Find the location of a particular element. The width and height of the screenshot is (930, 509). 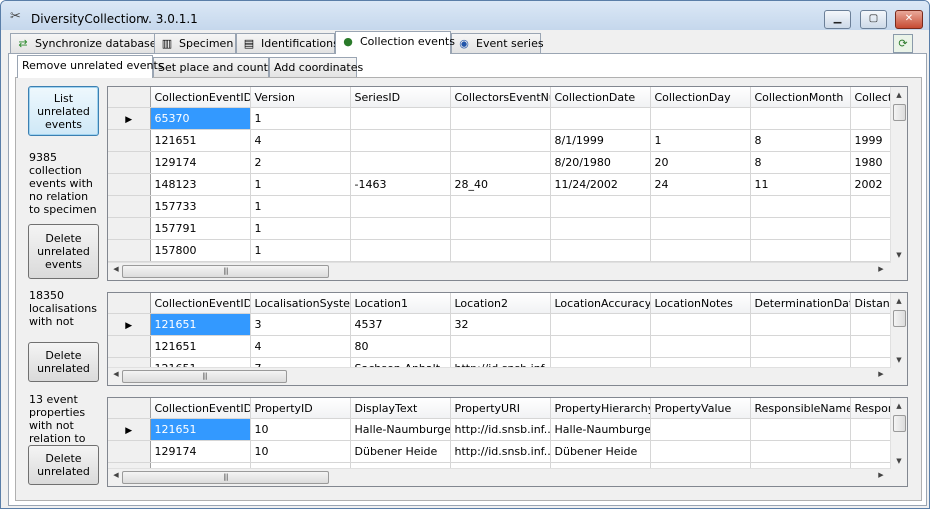

table-row: 129174 2 8/20/1980 20 8 1980 is located at coordinates (507, 162).